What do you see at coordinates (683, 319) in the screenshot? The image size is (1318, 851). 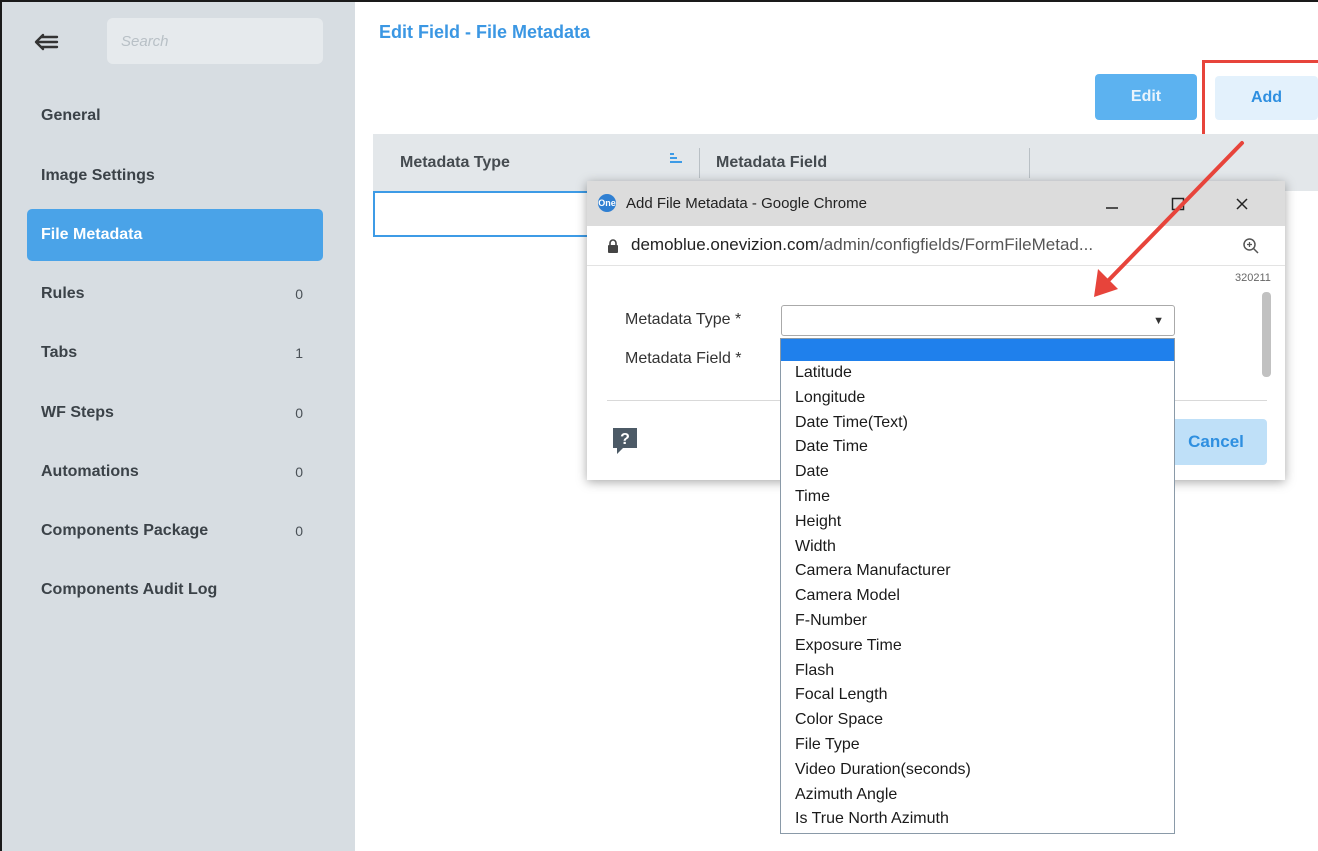 I see `metadata-type-label: Metadata Type *` at bounding box center [683, 319].